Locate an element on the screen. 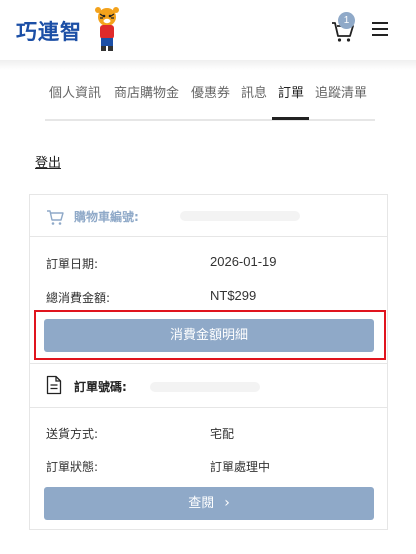  cart-number-header: 購物車編號: is located at coordinates (208, 216).